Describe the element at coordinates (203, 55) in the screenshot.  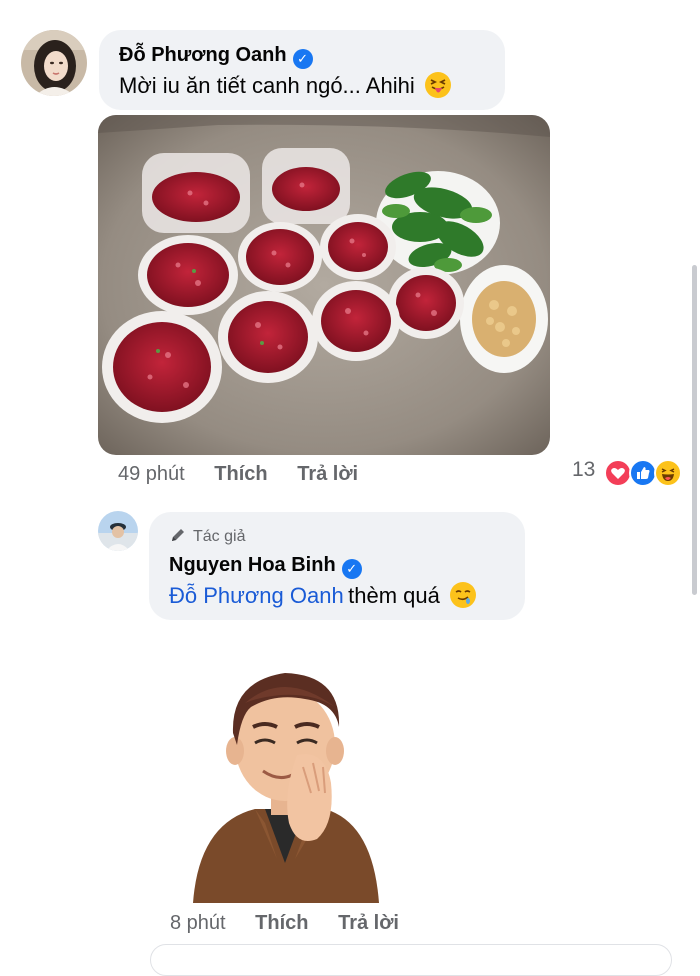
I see `comment-author: Đỗ Phương Oanh` at that location.